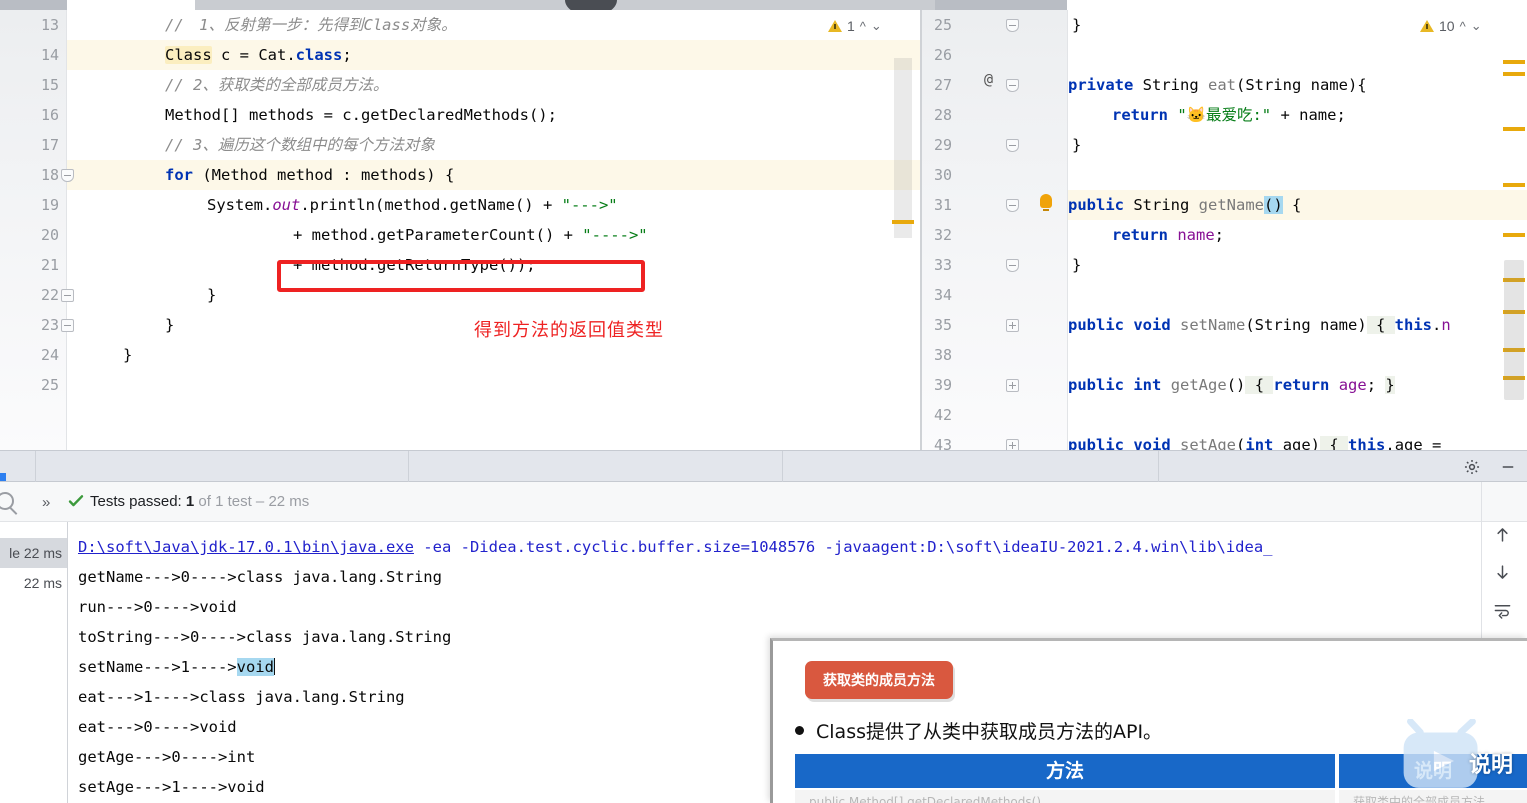 This screenshot has height=803, width=1527. Describe the element at coordinates (138, 501) in the screenshot. I see `status-prefix: Tests passed:` at that location.